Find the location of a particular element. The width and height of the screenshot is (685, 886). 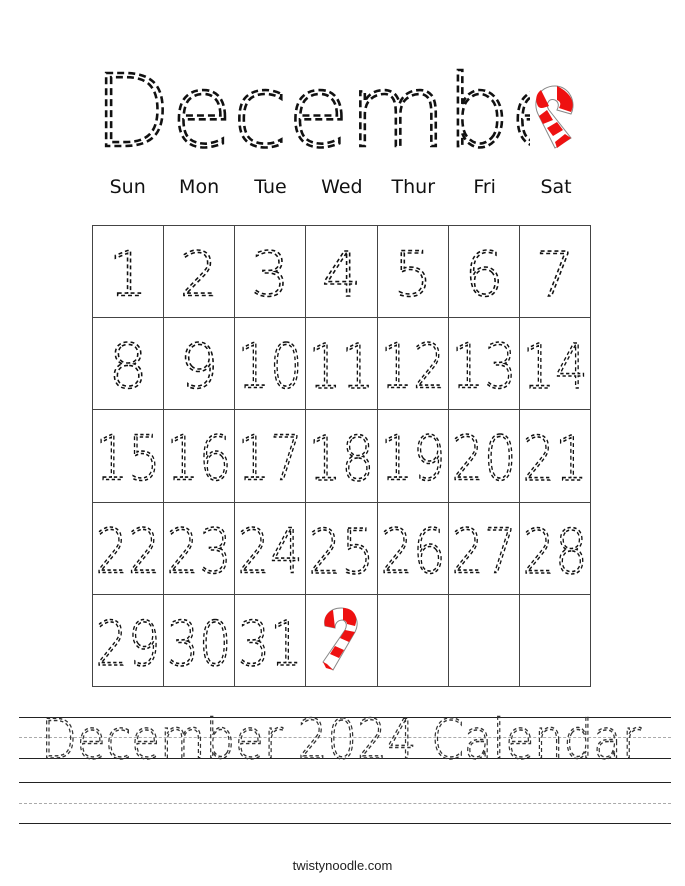

day-number: 16 is located at coordinates (199, 455).